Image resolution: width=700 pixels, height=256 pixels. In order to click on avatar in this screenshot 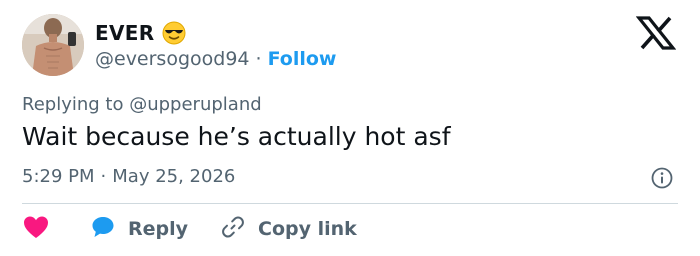, I will do `click(53, 45)`.